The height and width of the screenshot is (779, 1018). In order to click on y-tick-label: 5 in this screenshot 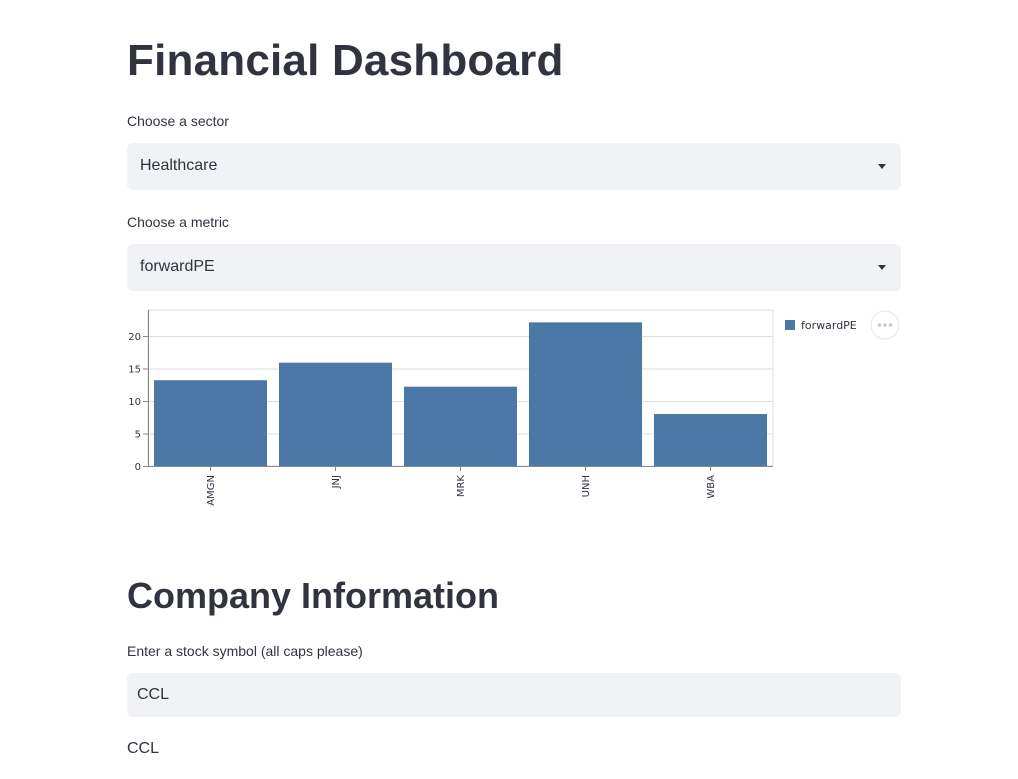, I will do `click(138, 435)`.